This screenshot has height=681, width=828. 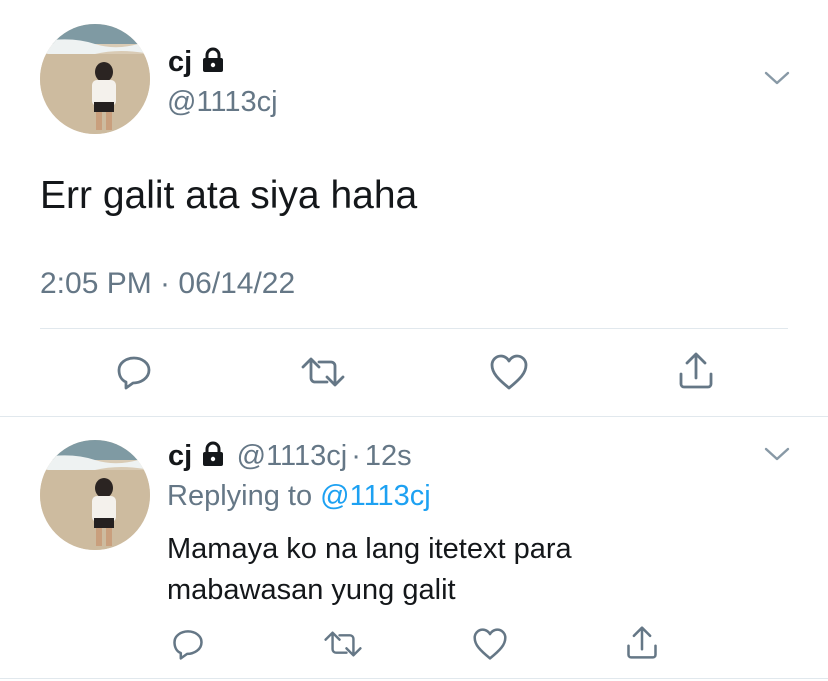 I want to click on handle: @1113cj, so click(x=222, y=102).